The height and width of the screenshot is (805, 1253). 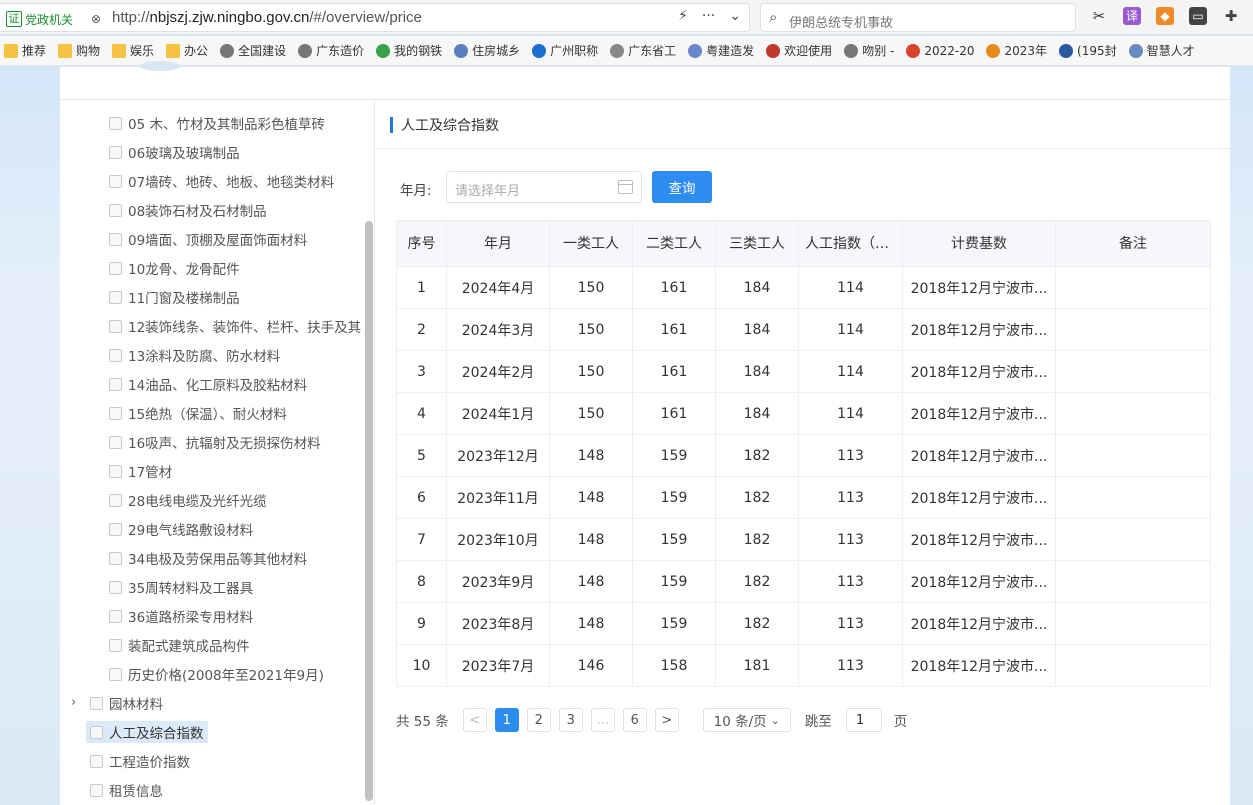 What do you see at coordinates (801, 50) in the screenshot?
I see `bookmark-item: 欢迎使用` at bounding box center [801, 50].